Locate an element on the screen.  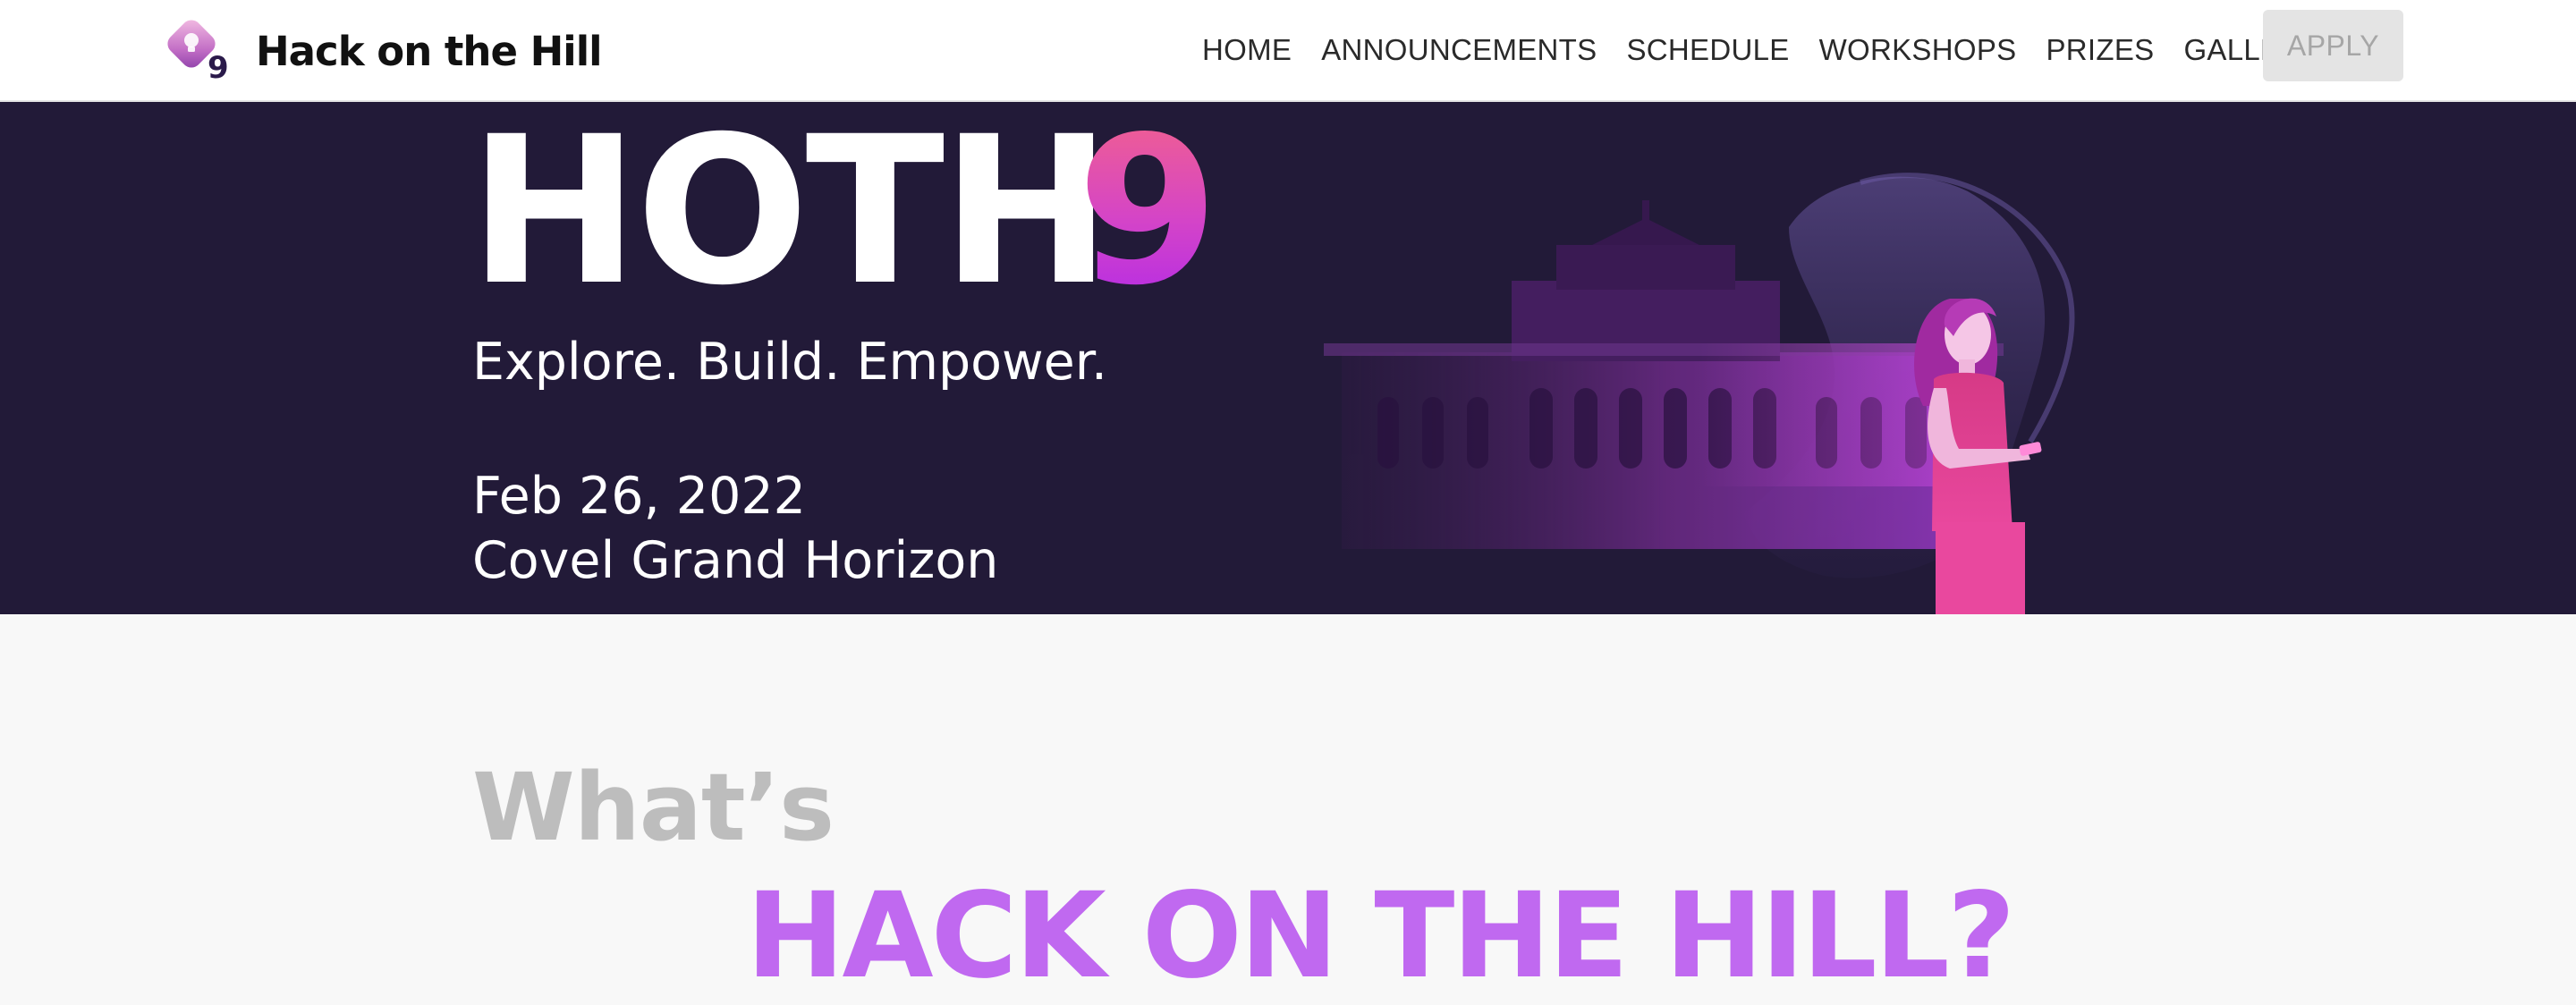
logo-badge: 9 is located at coordinates (218, 66).